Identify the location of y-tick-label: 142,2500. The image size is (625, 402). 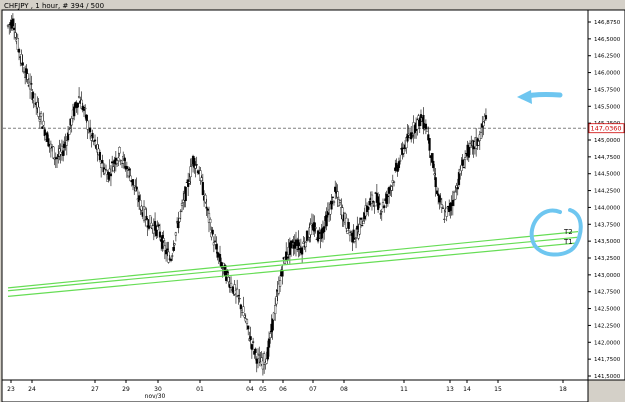
(607, 326).